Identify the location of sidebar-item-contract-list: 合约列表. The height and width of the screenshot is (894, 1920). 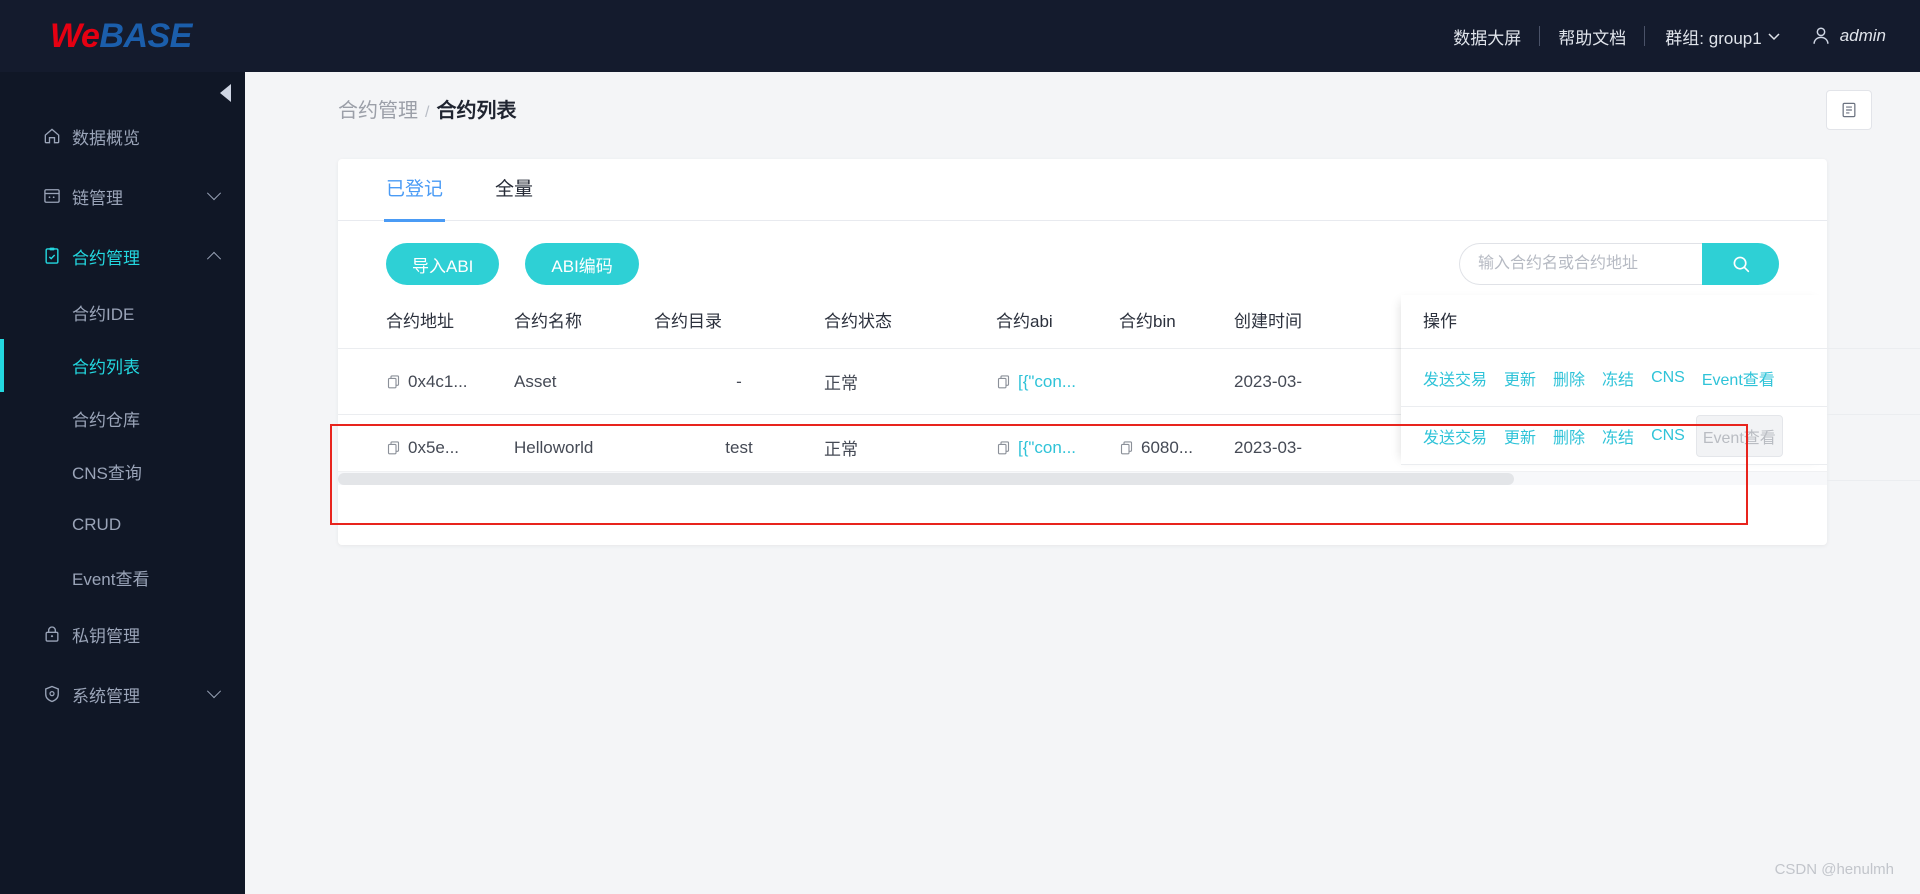
(122, 365).